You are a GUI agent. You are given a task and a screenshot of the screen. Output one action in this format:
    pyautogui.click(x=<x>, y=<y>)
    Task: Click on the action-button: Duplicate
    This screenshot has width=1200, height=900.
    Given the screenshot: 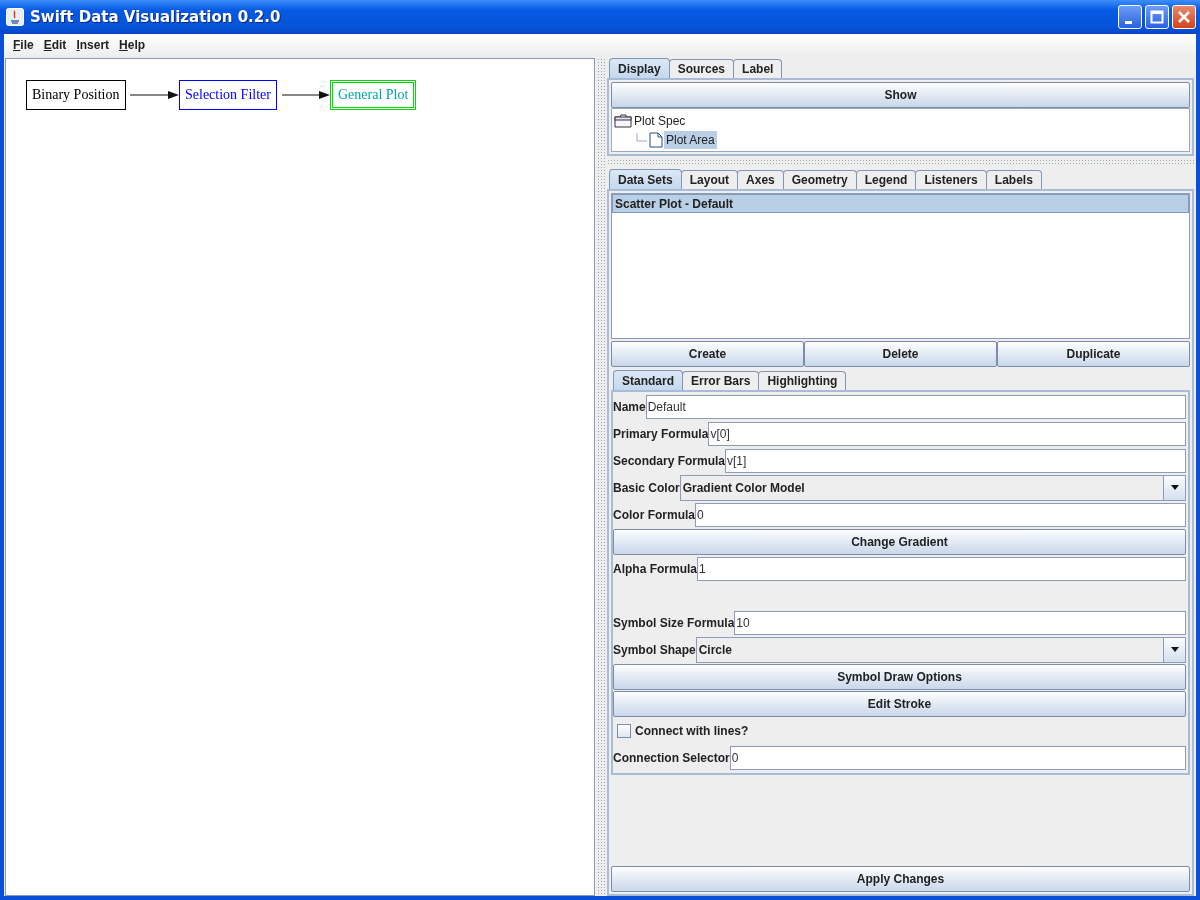 What is the action you would take?
    pyautogui.click(x=1093, y=354)
    